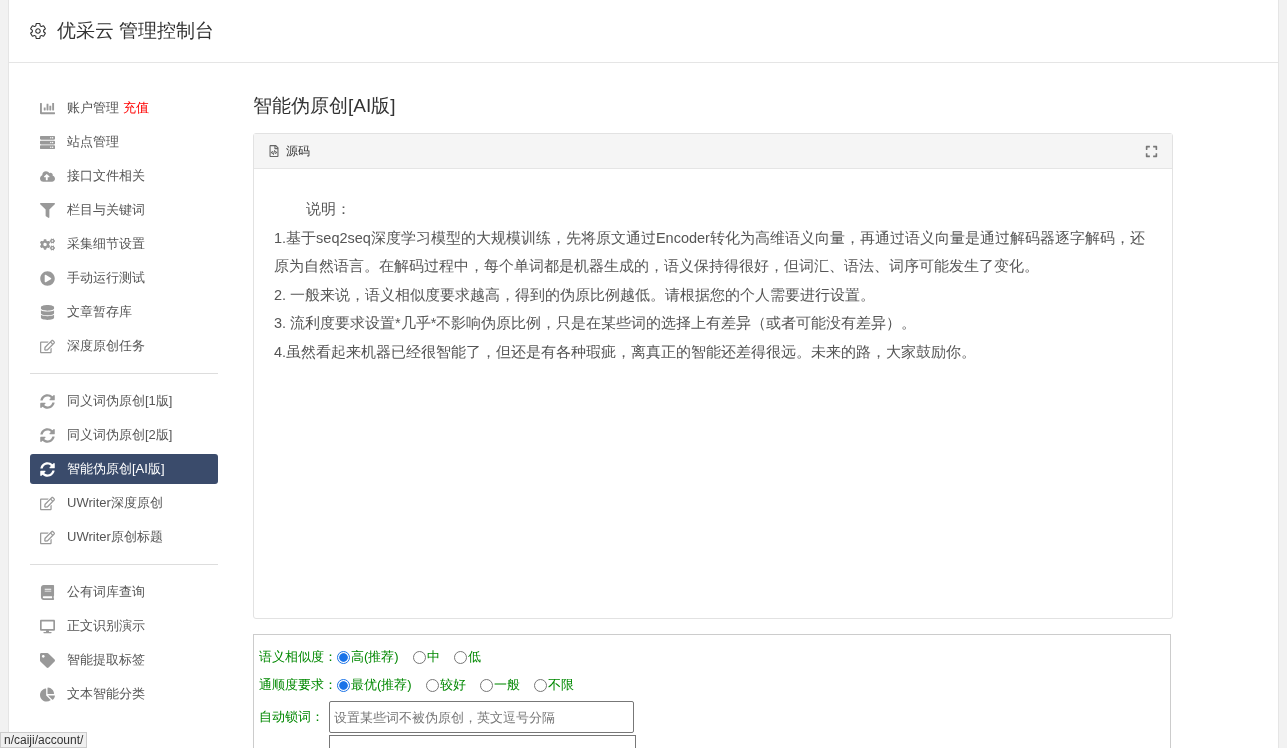 The width and height of the screenshot is (1287, 748). I want to click on sidebar-item-label: UWriter深度原创, so click(115, 503).